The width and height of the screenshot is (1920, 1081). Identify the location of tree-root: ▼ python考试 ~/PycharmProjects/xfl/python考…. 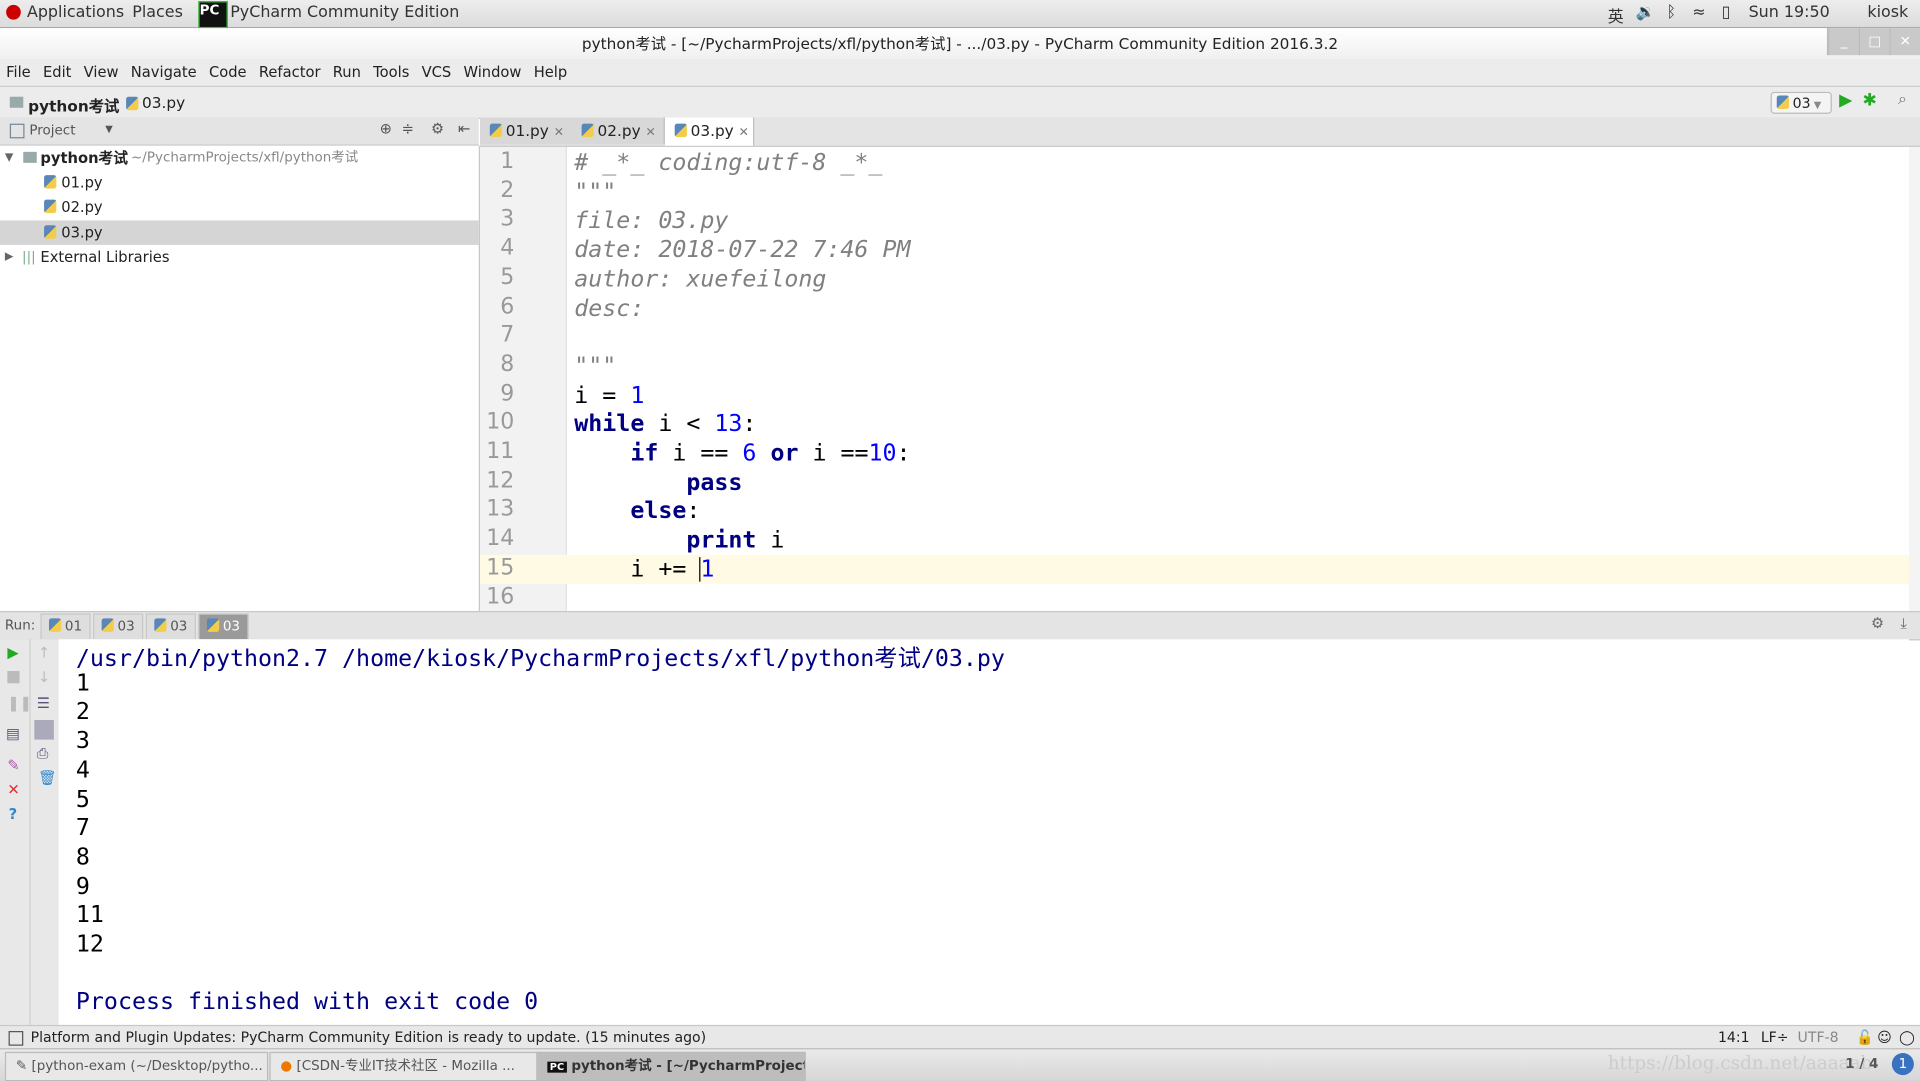
(239, 158).